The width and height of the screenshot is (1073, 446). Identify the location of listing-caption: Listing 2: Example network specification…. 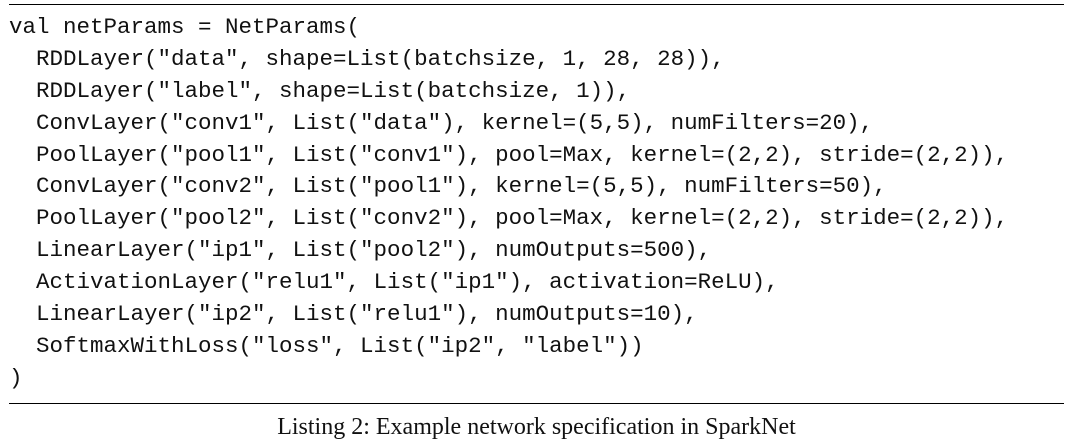
(536, 427).